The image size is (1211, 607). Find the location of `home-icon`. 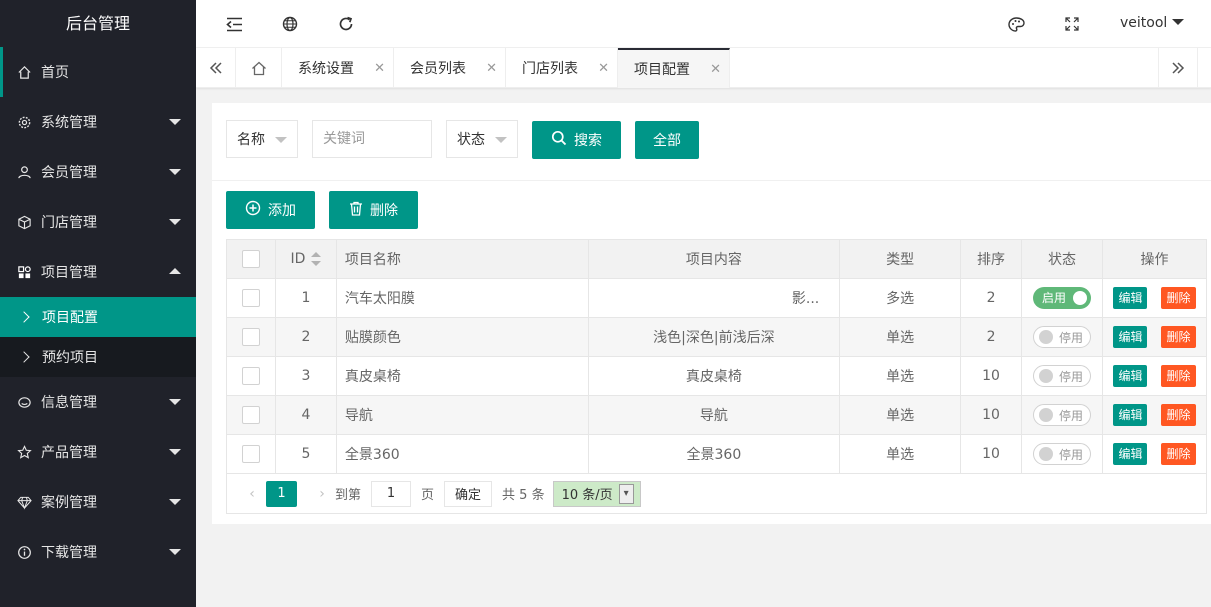

home-icon is located at coordinates (258, 68).